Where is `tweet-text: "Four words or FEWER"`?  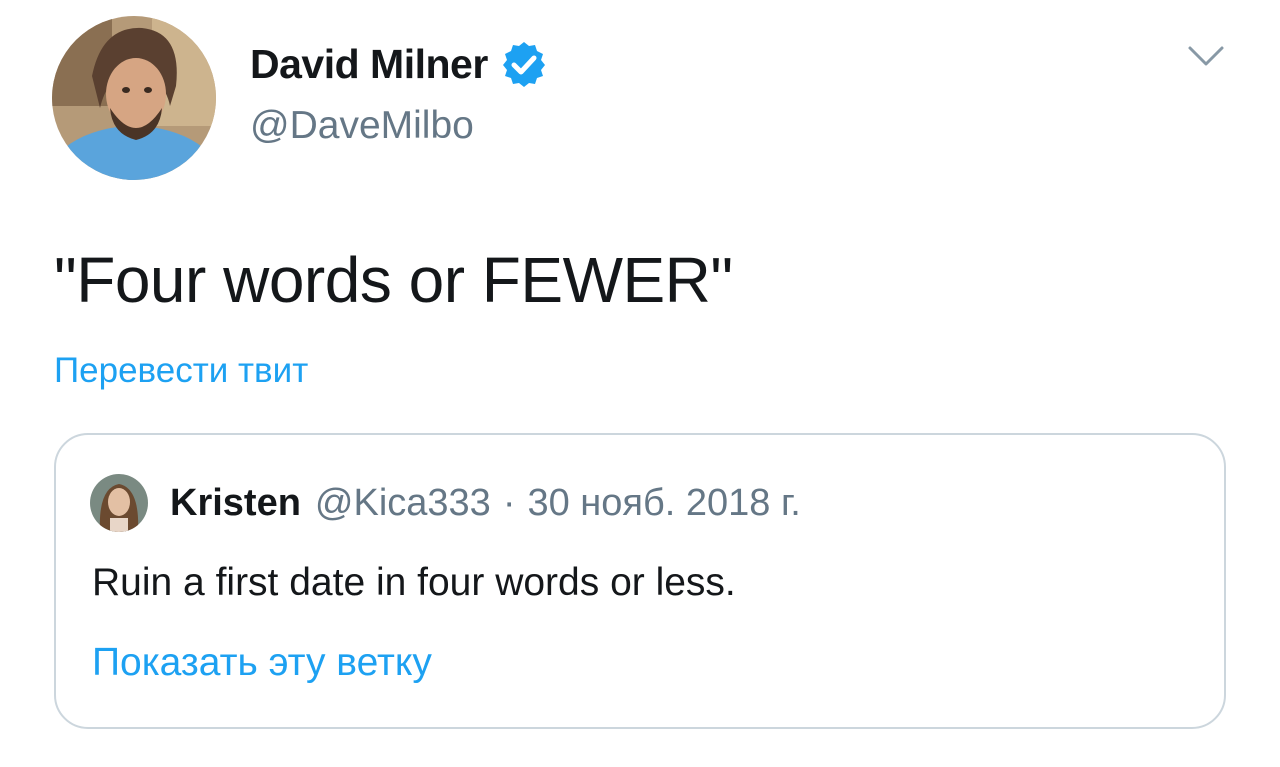 tweet-text: "Four words or FEWER" is located at coordinates (393, 280).